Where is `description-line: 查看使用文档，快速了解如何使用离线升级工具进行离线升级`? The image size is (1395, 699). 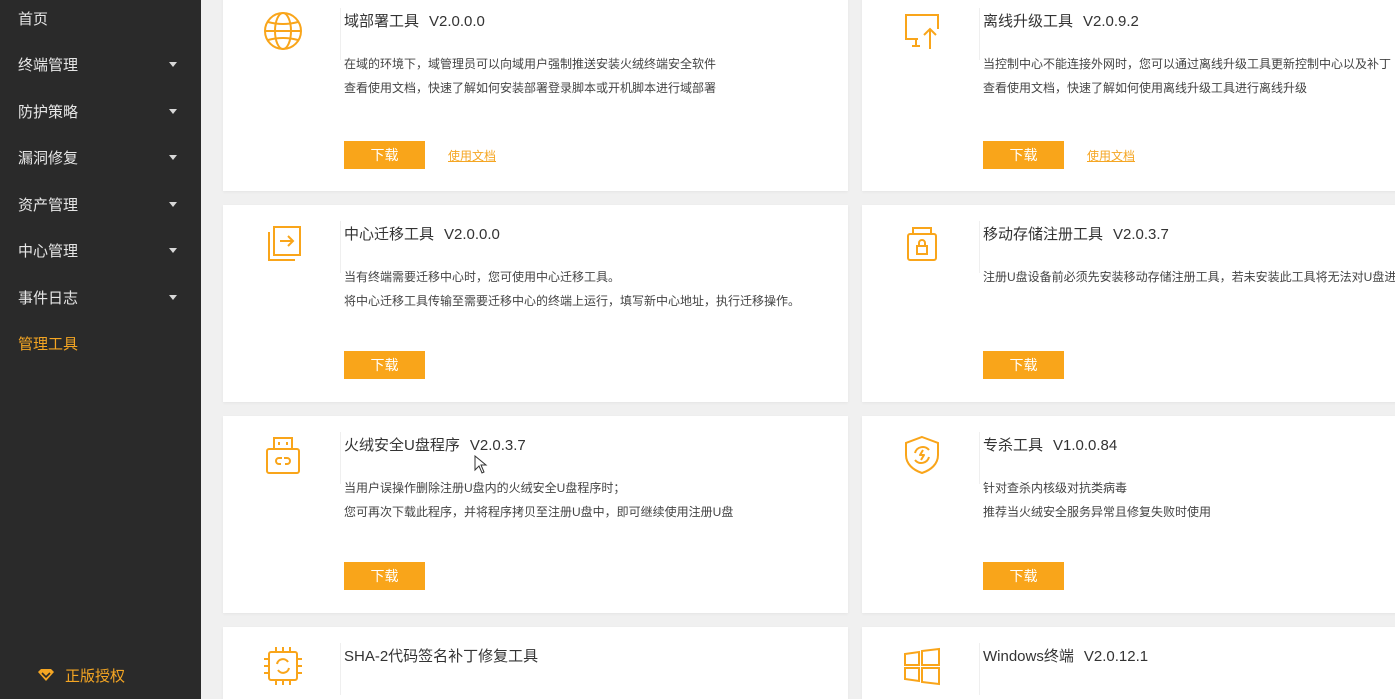
description-line: 查看使用文档，快速了解如何使用离线升级工具进行离线升级 is located at coordinates (1145, 88).